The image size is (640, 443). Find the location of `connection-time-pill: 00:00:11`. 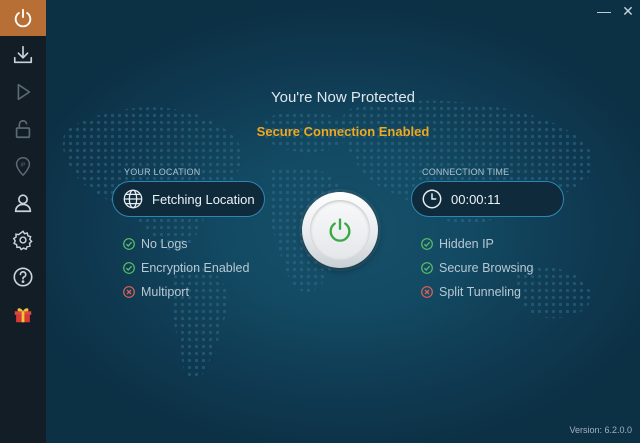

connection-time-pill: 00:00:11 is located at coordinates (487, 199).